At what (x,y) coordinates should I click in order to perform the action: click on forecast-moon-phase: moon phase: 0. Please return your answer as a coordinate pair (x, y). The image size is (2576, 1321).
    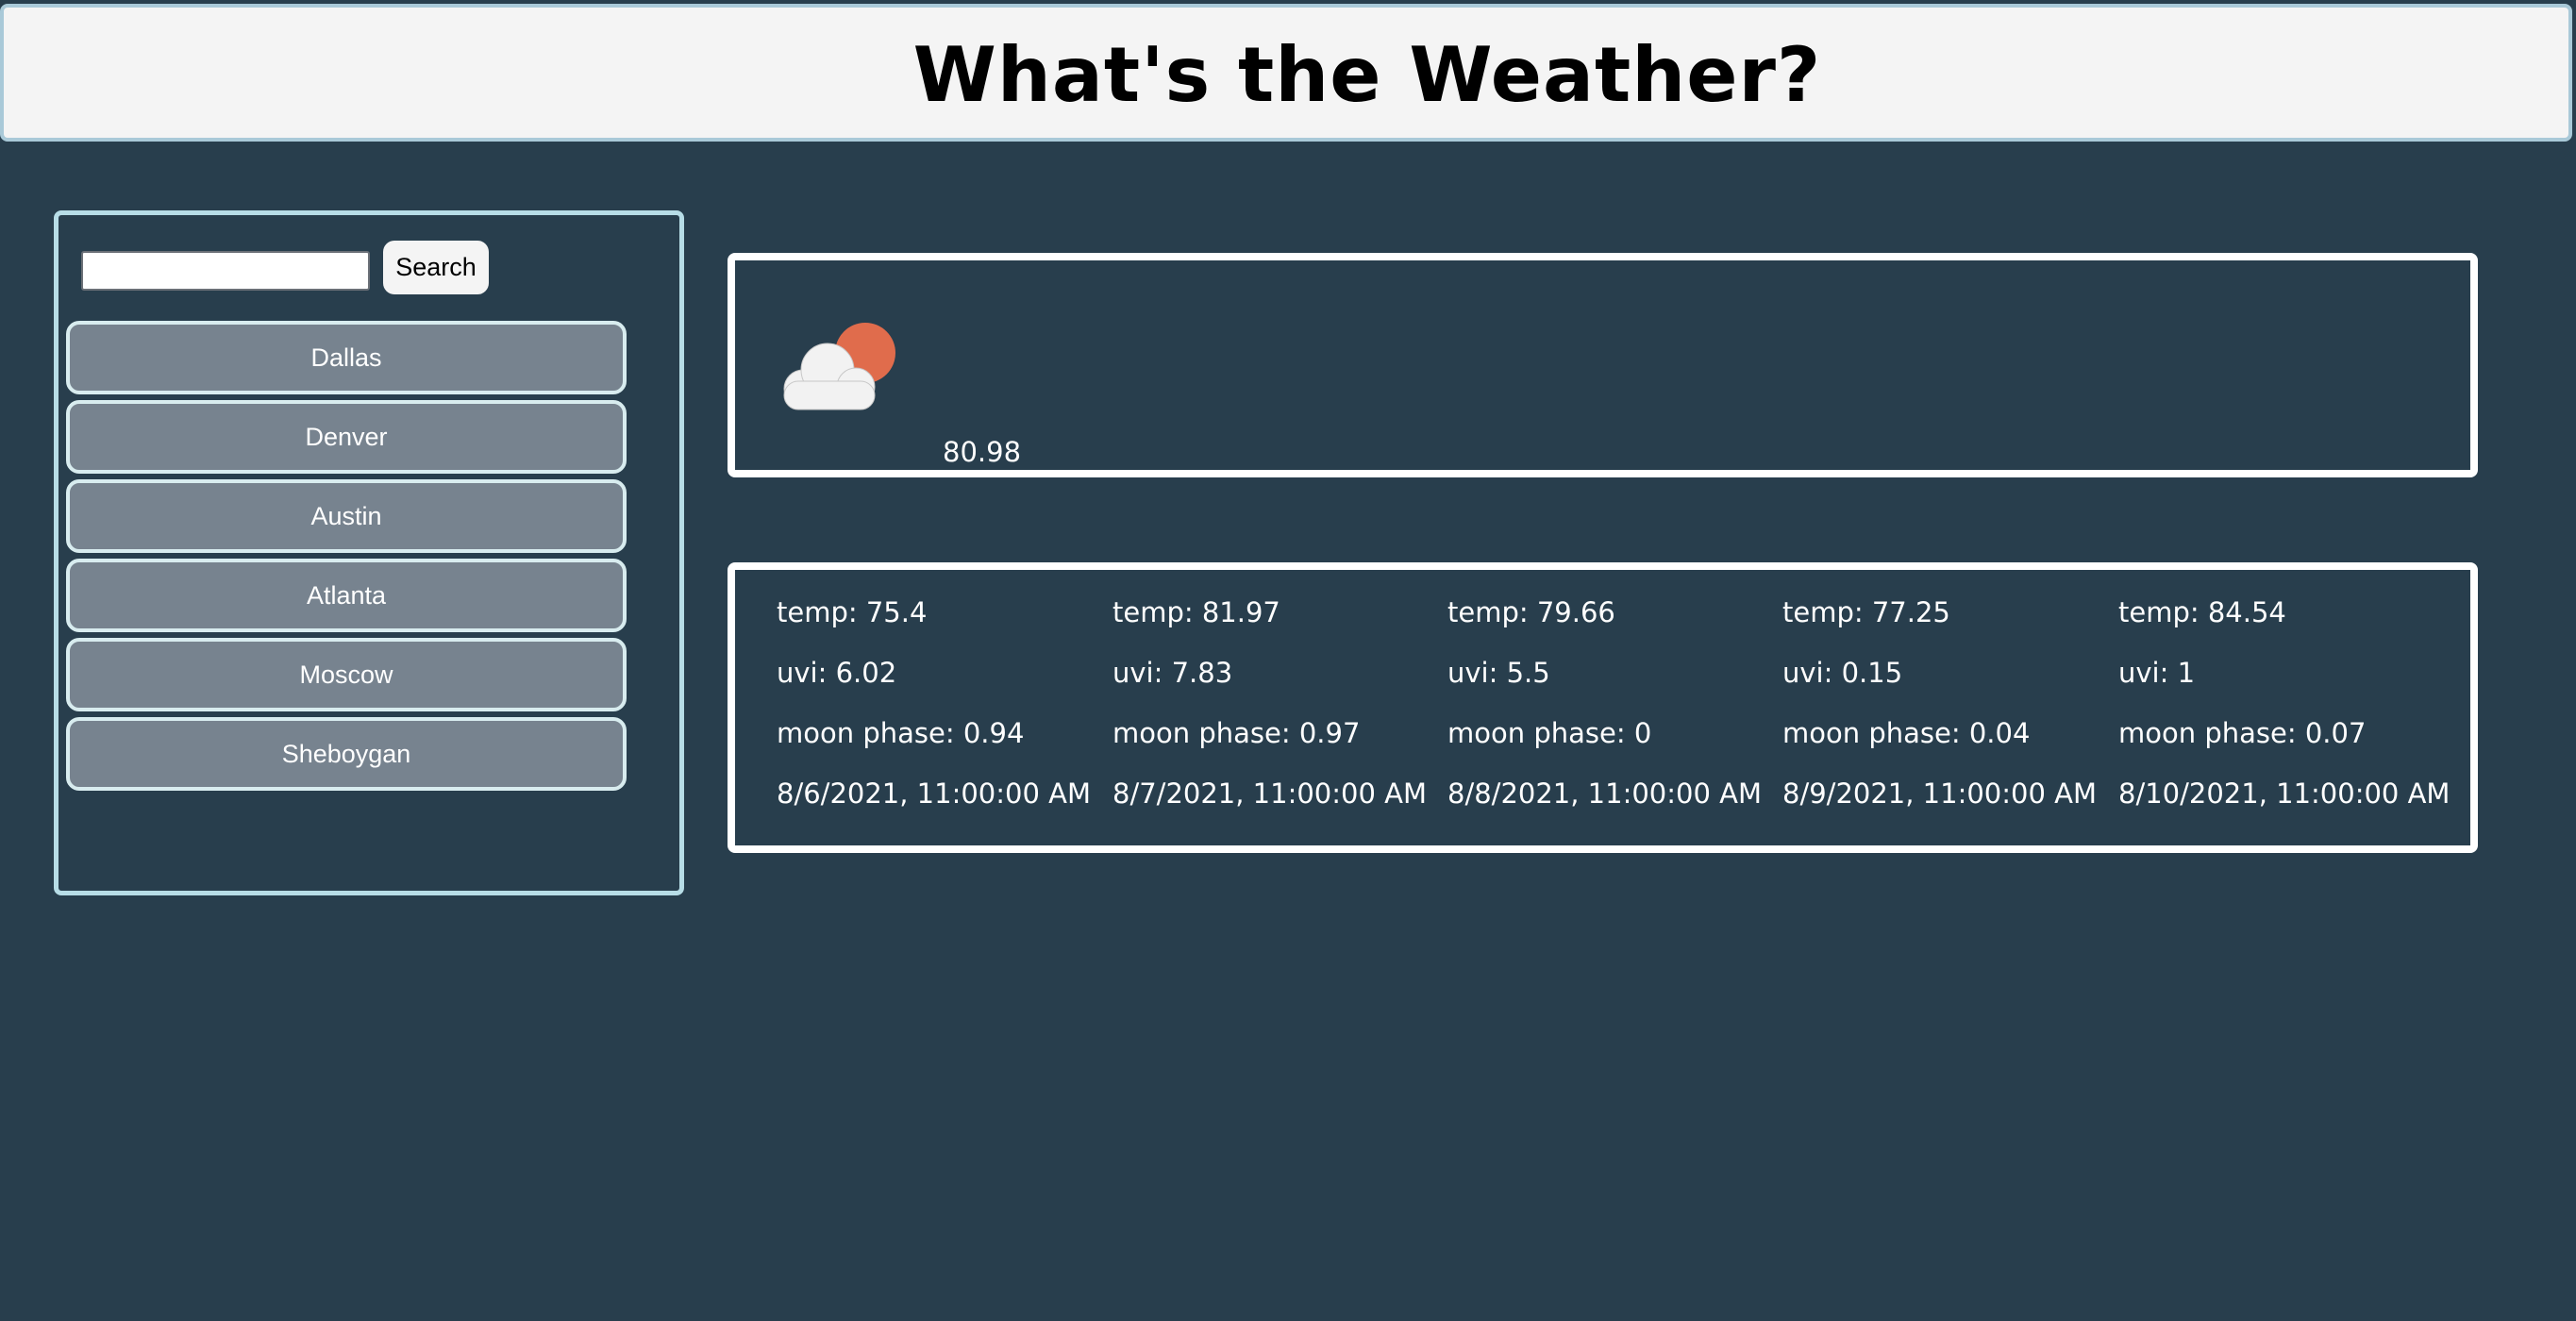
    Looking at the image, I should click on (1549, 733).